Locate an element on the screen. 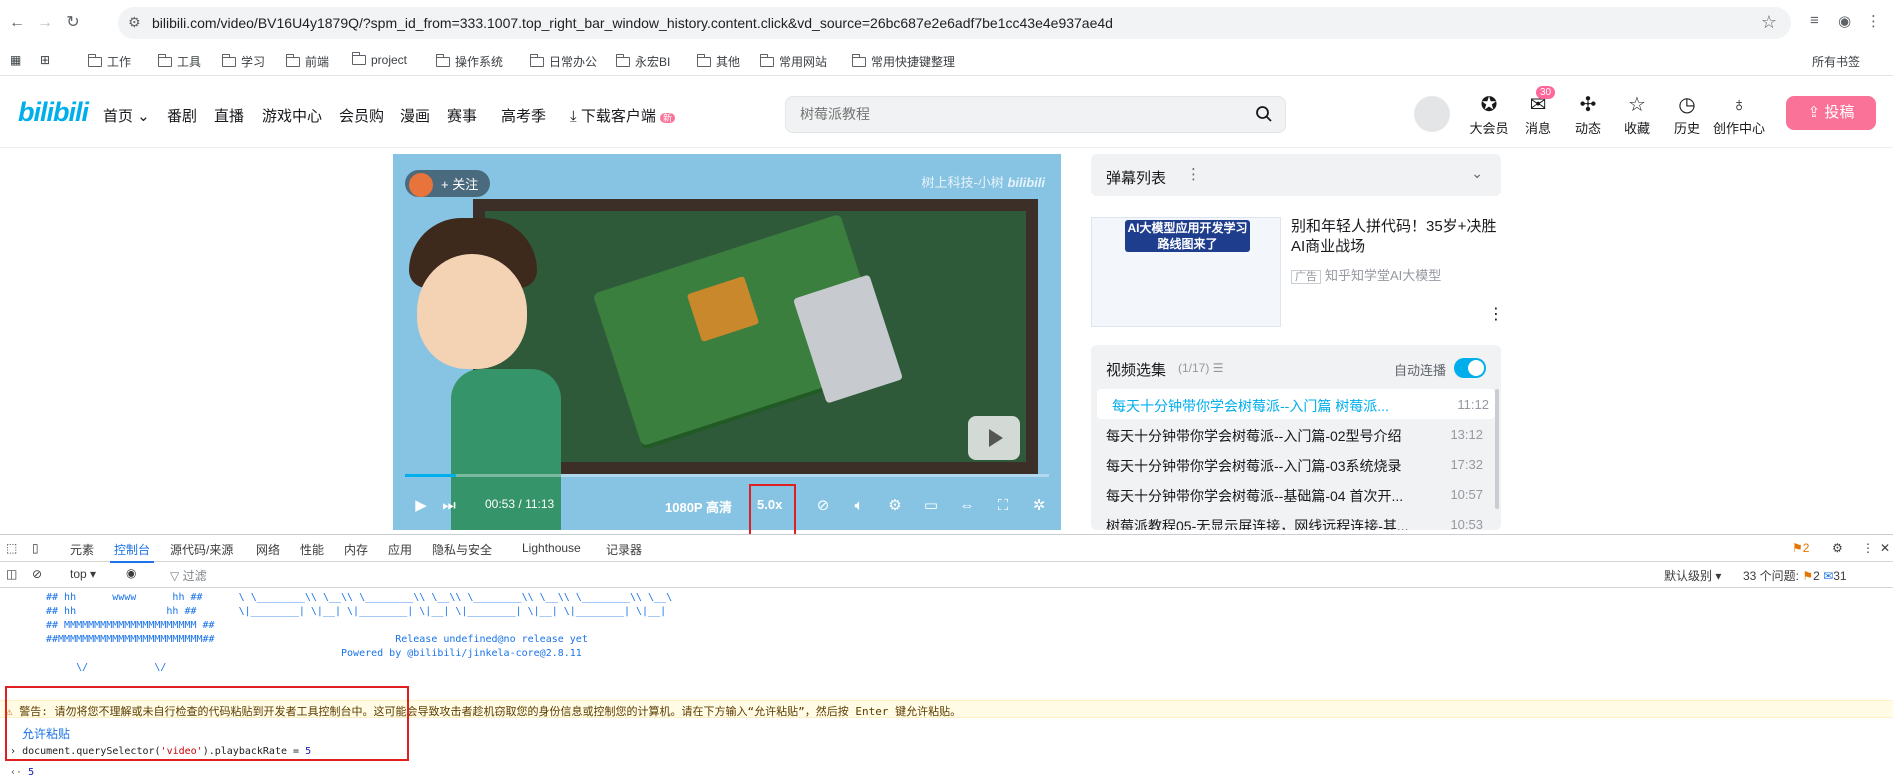  play-logo-icon is located at coordinates (994, 438).